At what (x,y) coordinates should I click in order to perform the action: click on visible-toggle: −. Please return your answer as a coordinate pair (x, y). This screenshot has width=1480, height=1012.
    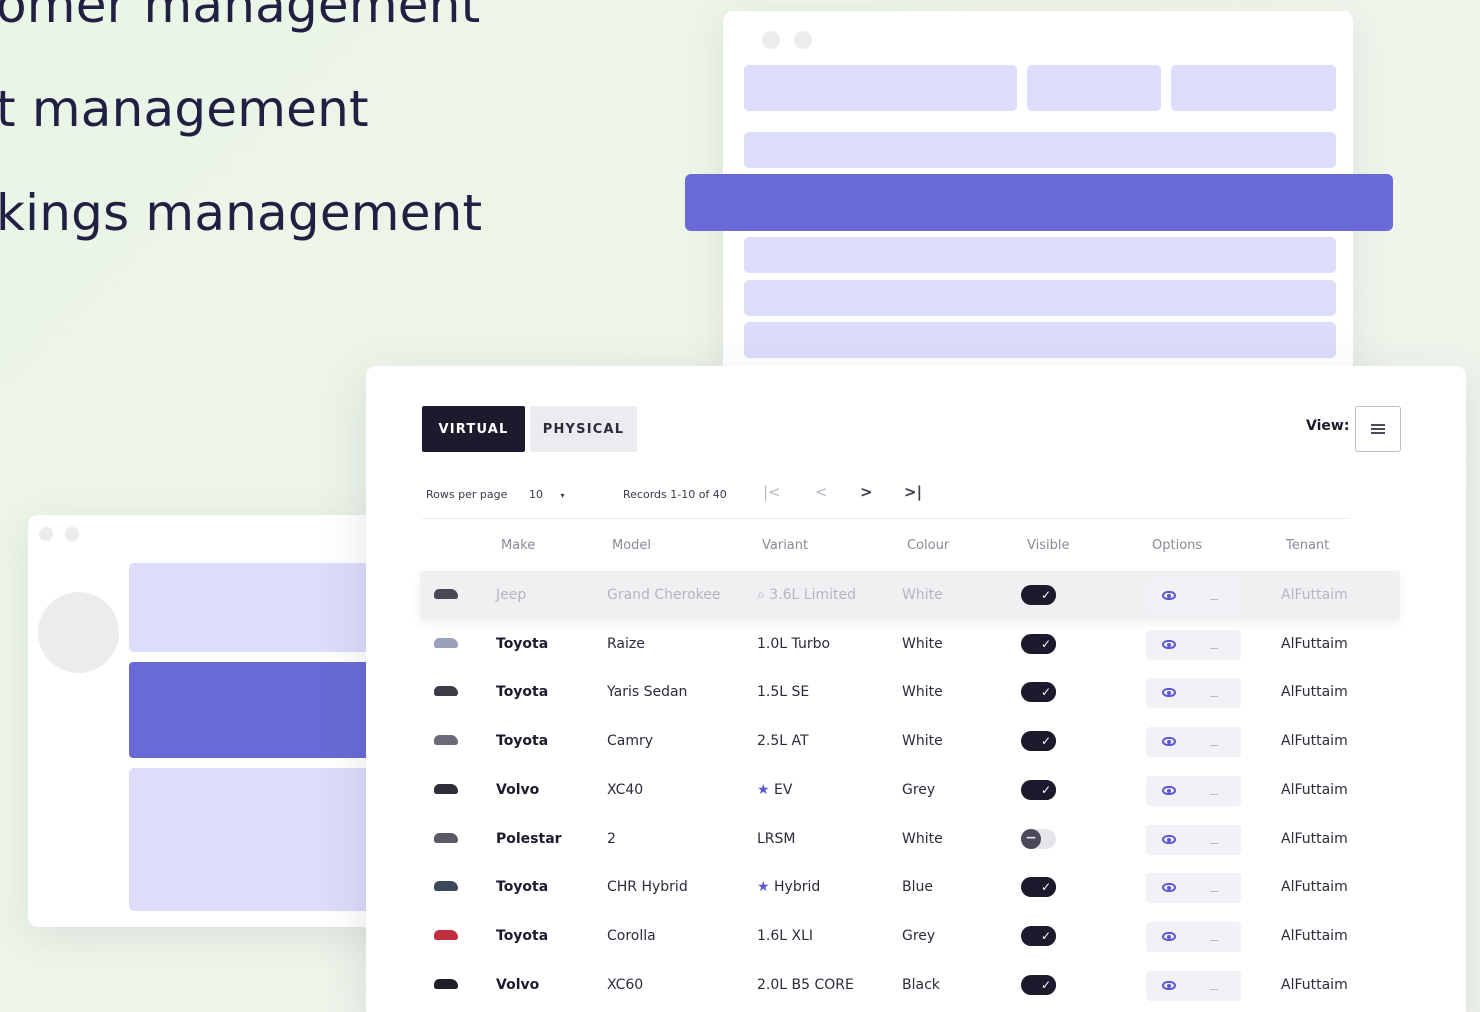
    Looking at the image, I should click on (1038, 839).